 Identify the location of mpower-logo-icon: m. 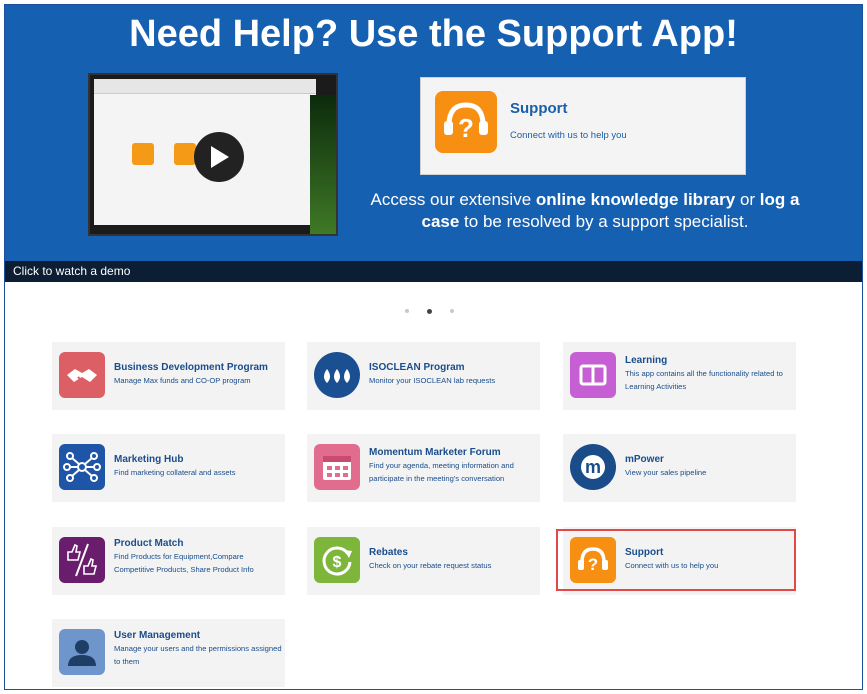
(593, 467).